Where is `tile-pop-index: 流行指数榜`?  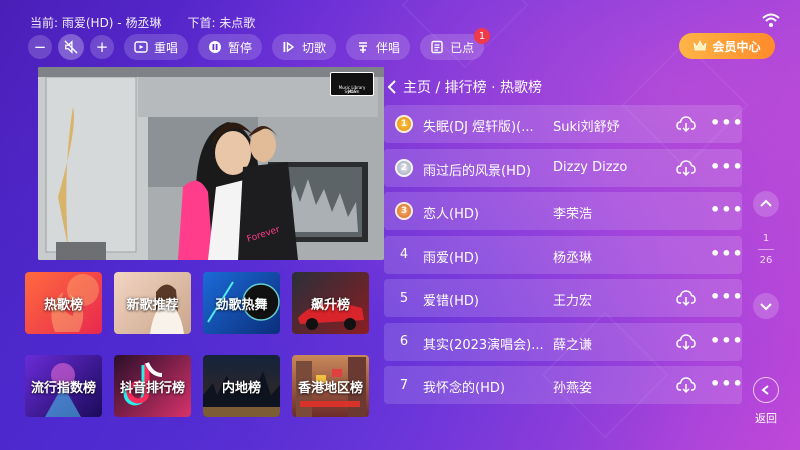 tile-pop-index: 流行指数榜 is located at coordinates (63, 386).